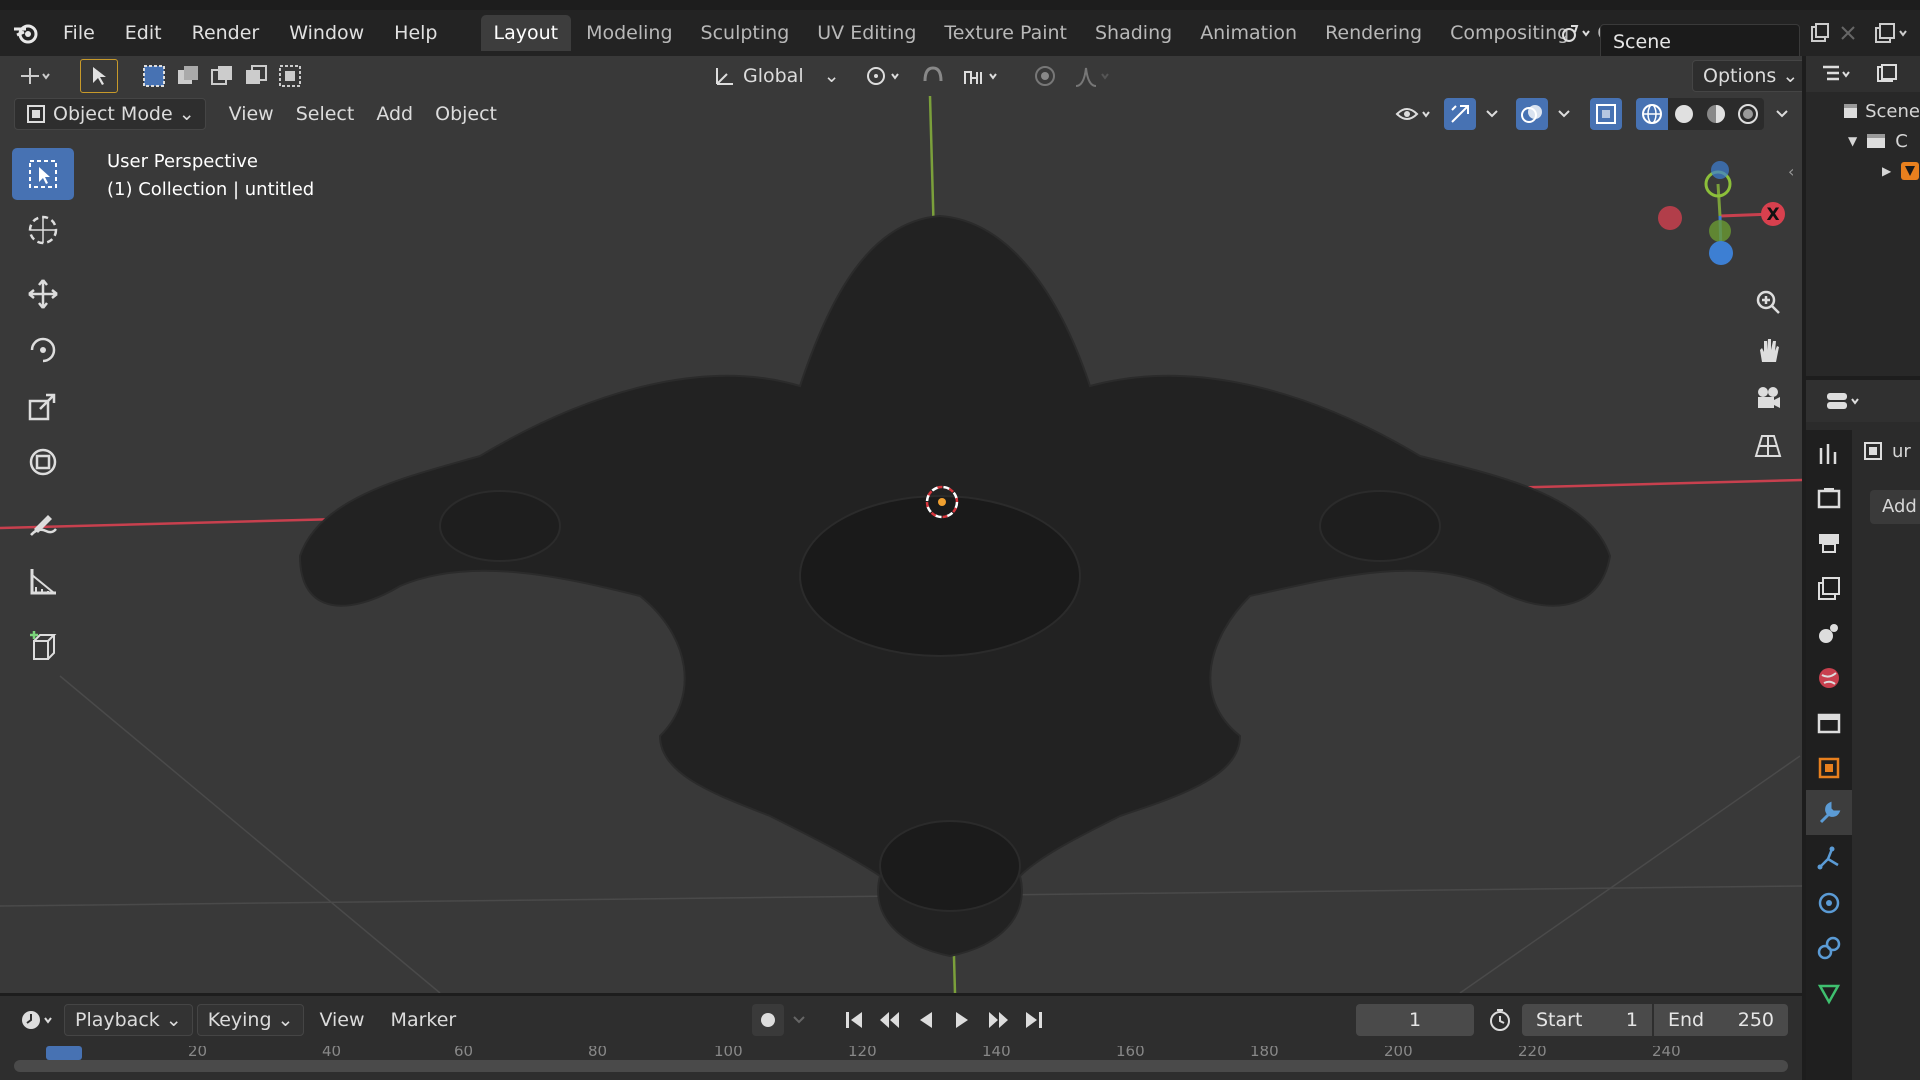 This screenshot has height=1080, width=1920. Describe the element at coordinates (1829, 452) in the screenshot. I see `tool-properties-icon` at that location.